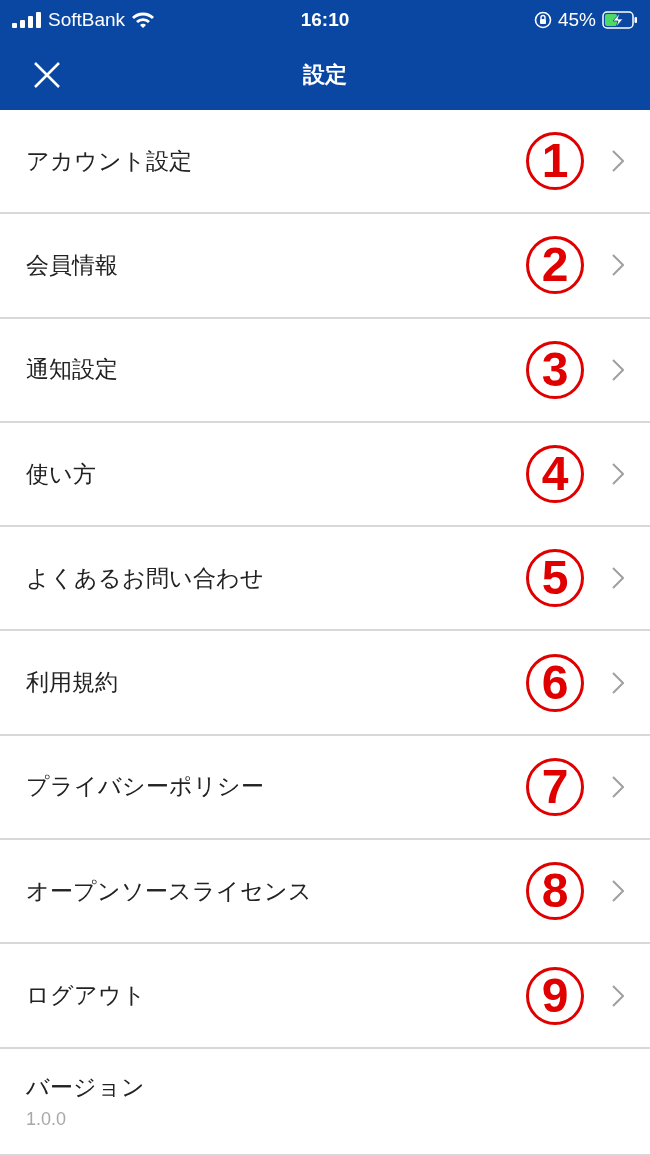  I want to click on menu-item-label: よくあるお問い合わせ, so click(276, 578).